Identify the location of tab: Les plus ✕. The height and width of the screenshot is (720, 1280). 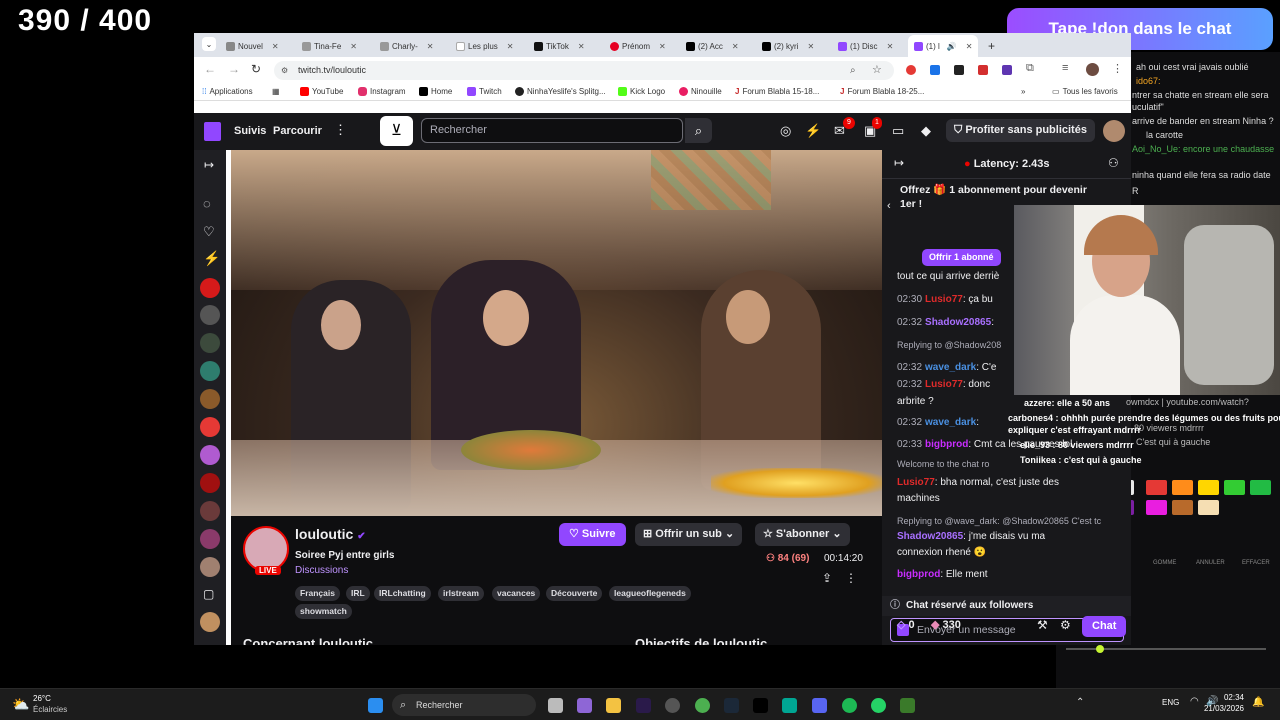
(485, 46).